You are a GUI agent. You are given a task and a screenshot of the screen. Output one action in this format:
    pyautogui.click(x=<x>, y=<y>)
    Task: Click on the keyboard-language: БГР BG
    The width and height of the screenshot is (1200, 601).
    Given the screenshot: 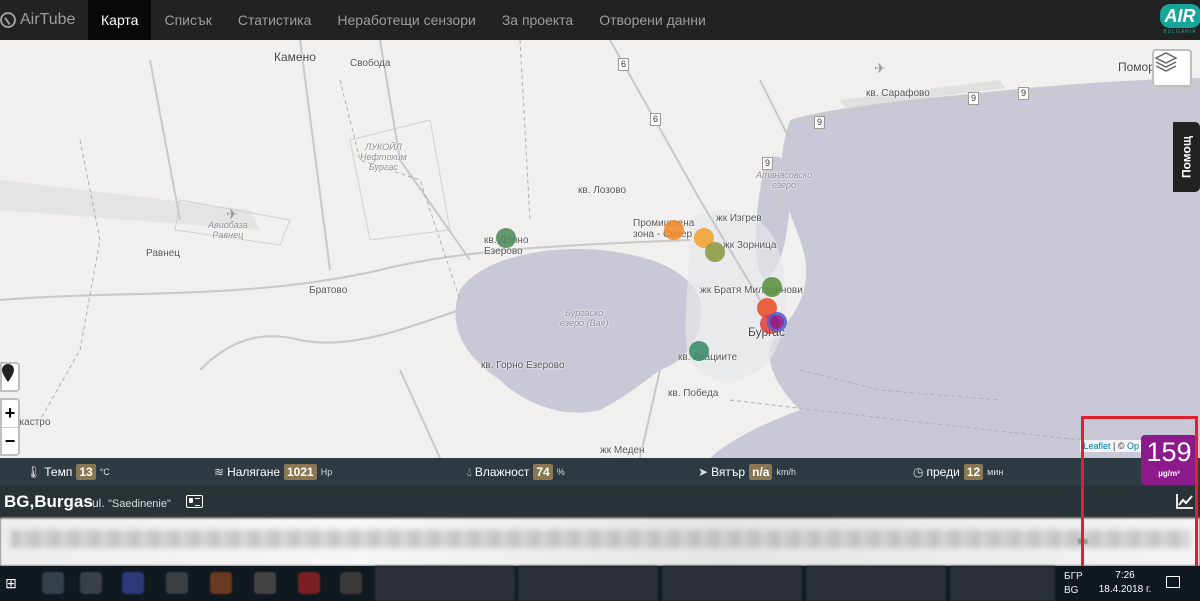 What is the action you would take?
    pyautogui.click(x=1073, y=584)
    